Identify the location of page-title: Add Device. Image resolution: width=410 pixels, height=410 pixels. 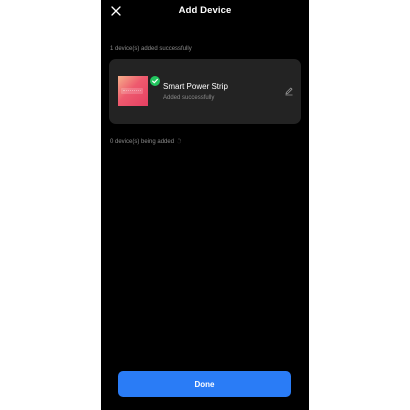
(205, 10).